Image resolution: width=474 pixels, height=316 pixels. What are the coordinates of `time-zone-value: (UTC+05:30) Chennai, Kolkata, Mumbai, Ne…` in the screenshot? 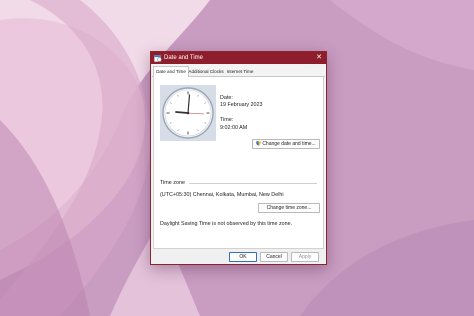 It's located at (222, 195).